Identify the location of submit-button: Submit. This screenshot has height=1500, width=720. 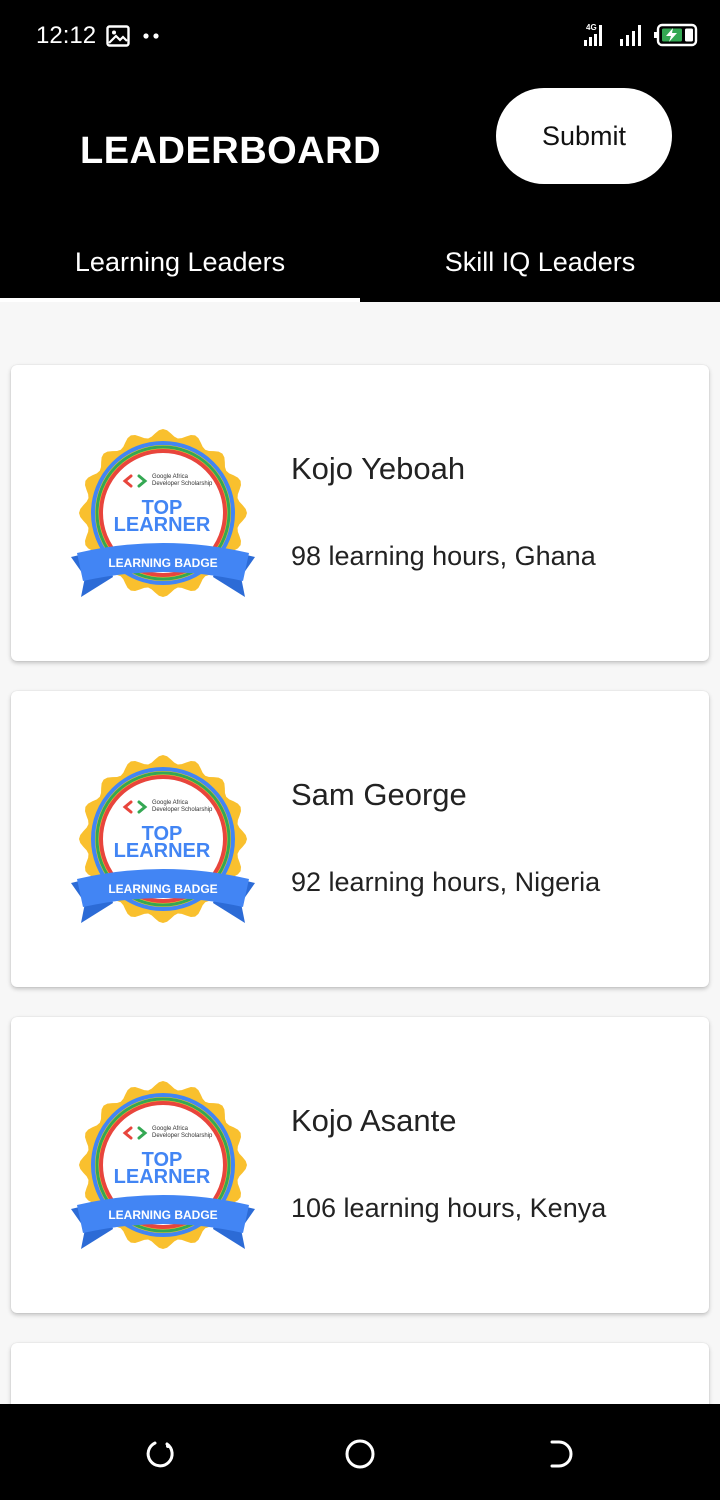
(584, 136).